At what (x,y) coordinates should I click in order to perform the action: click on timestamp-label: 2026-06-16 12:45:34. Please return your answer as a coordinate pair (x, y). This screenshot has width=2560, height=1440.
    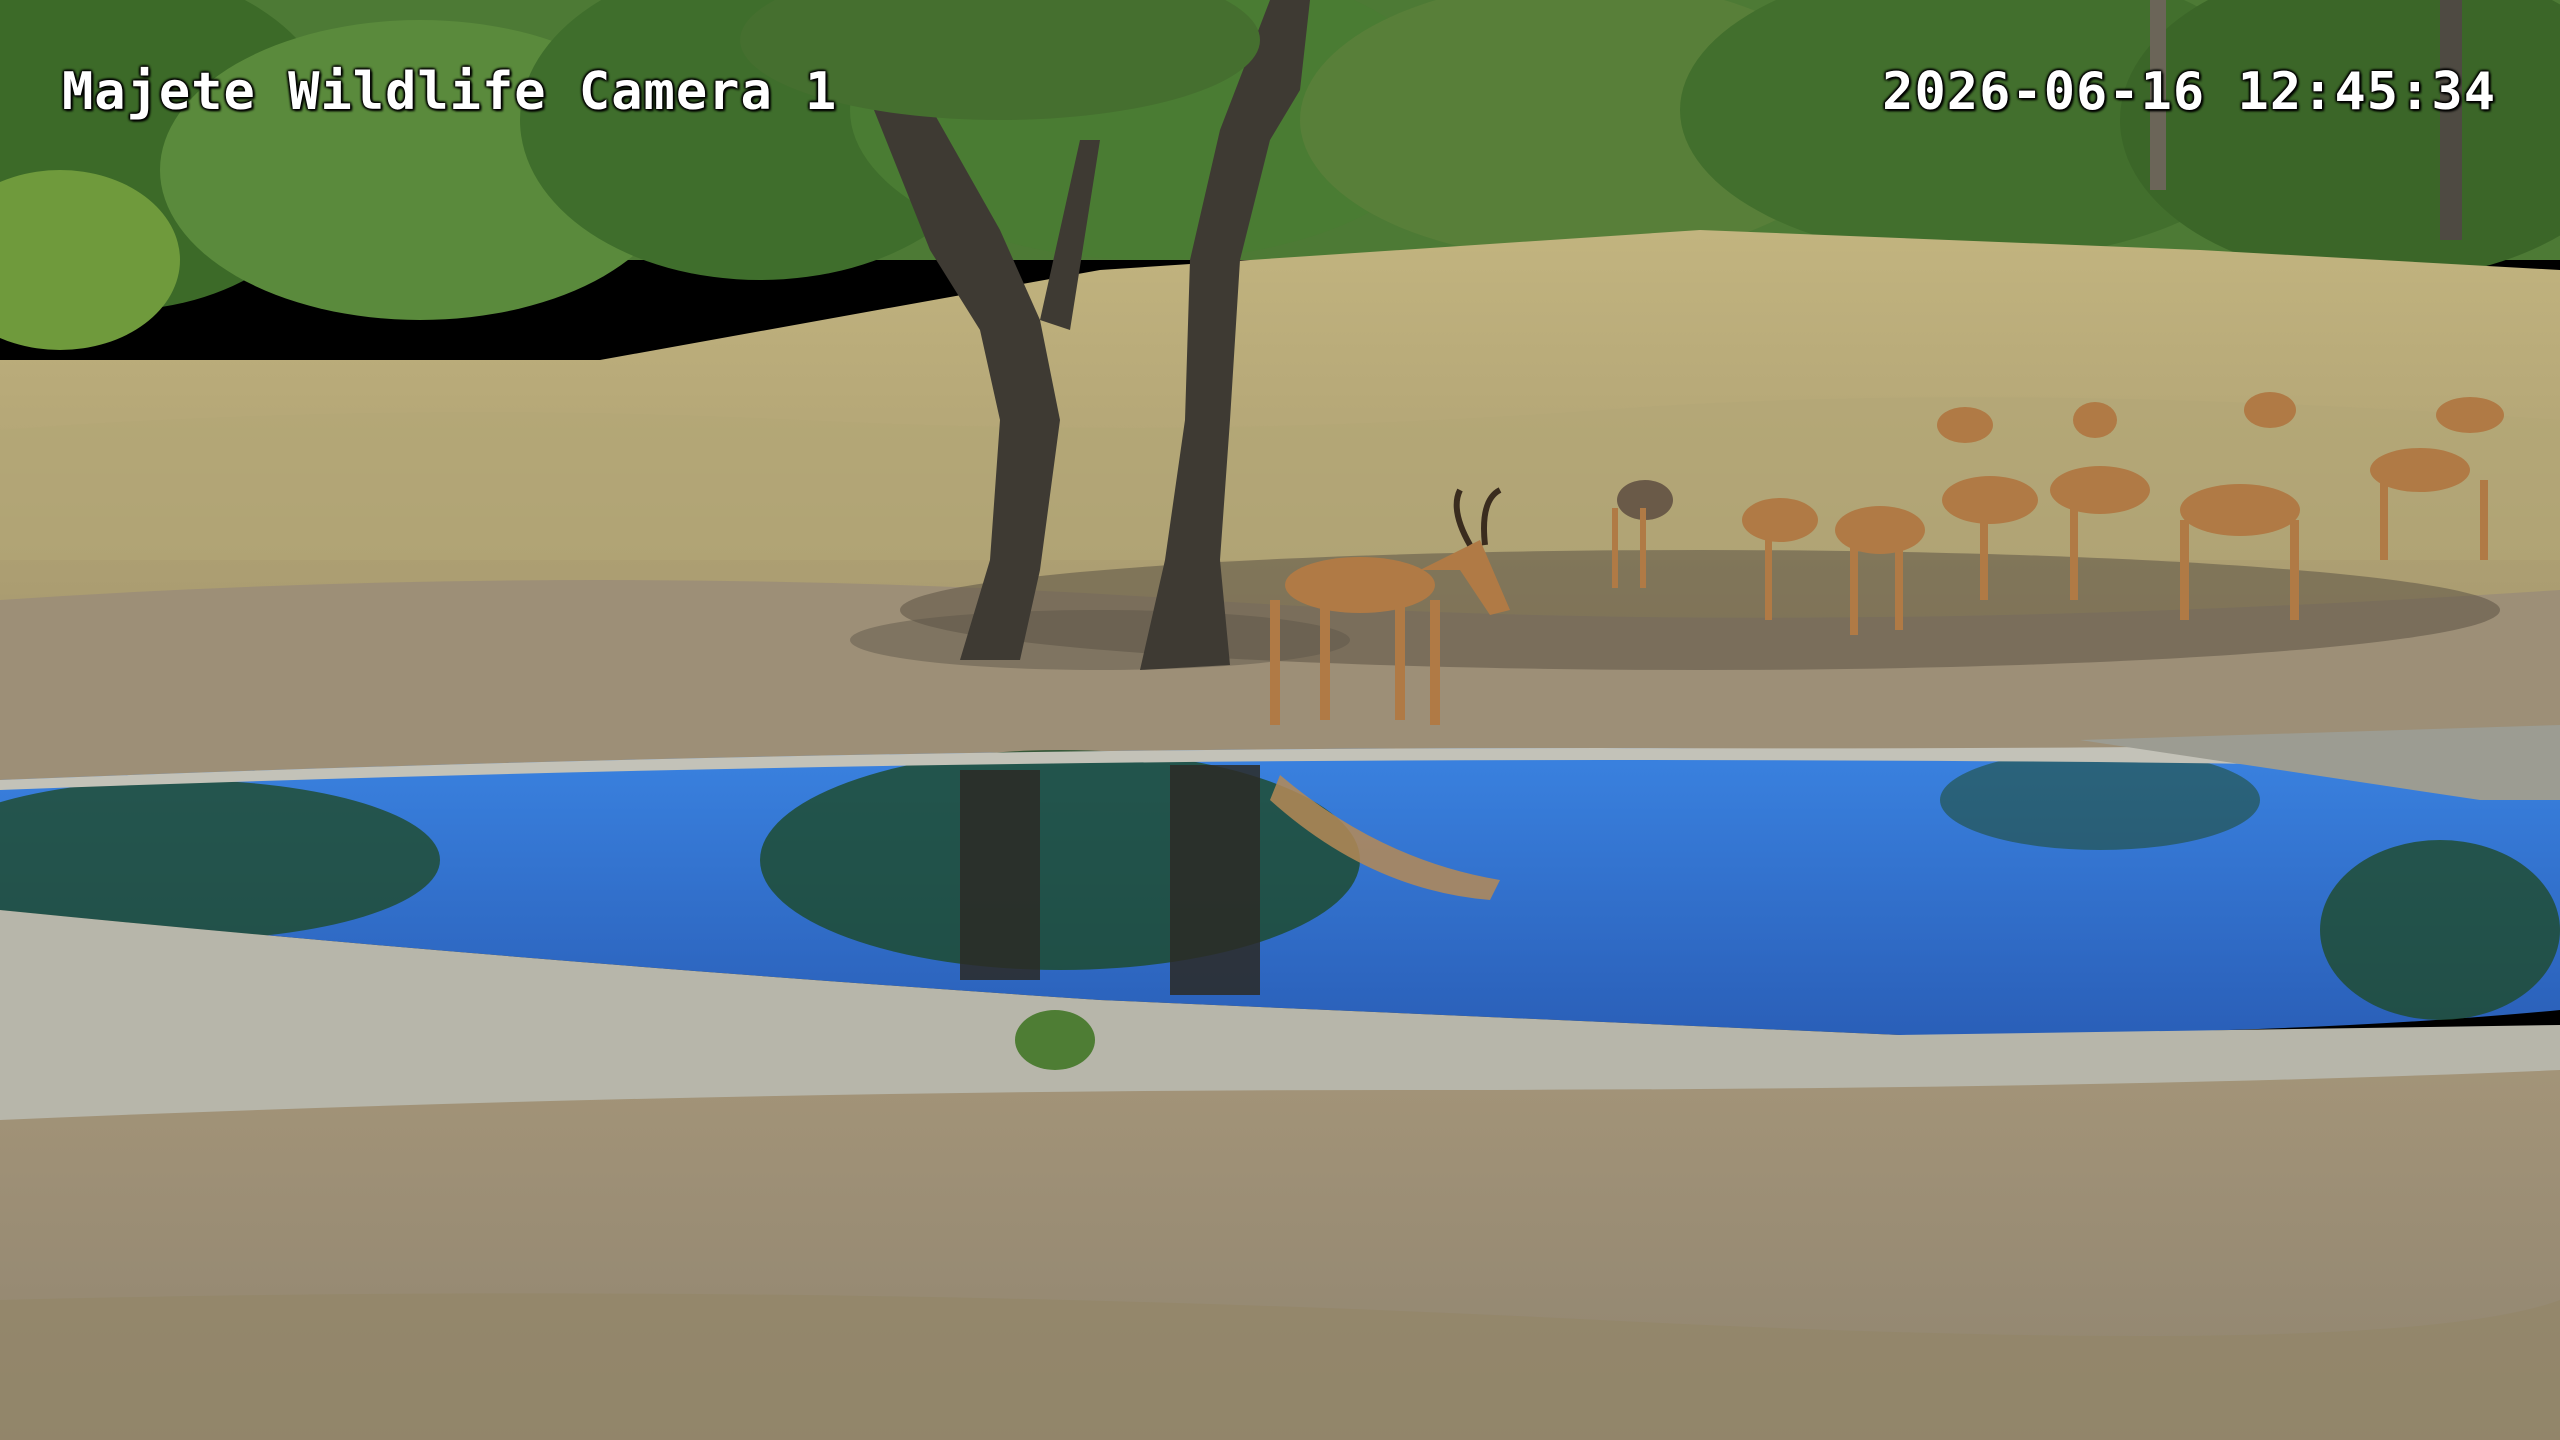
    Looking at the image, I should click on (2189, 92).